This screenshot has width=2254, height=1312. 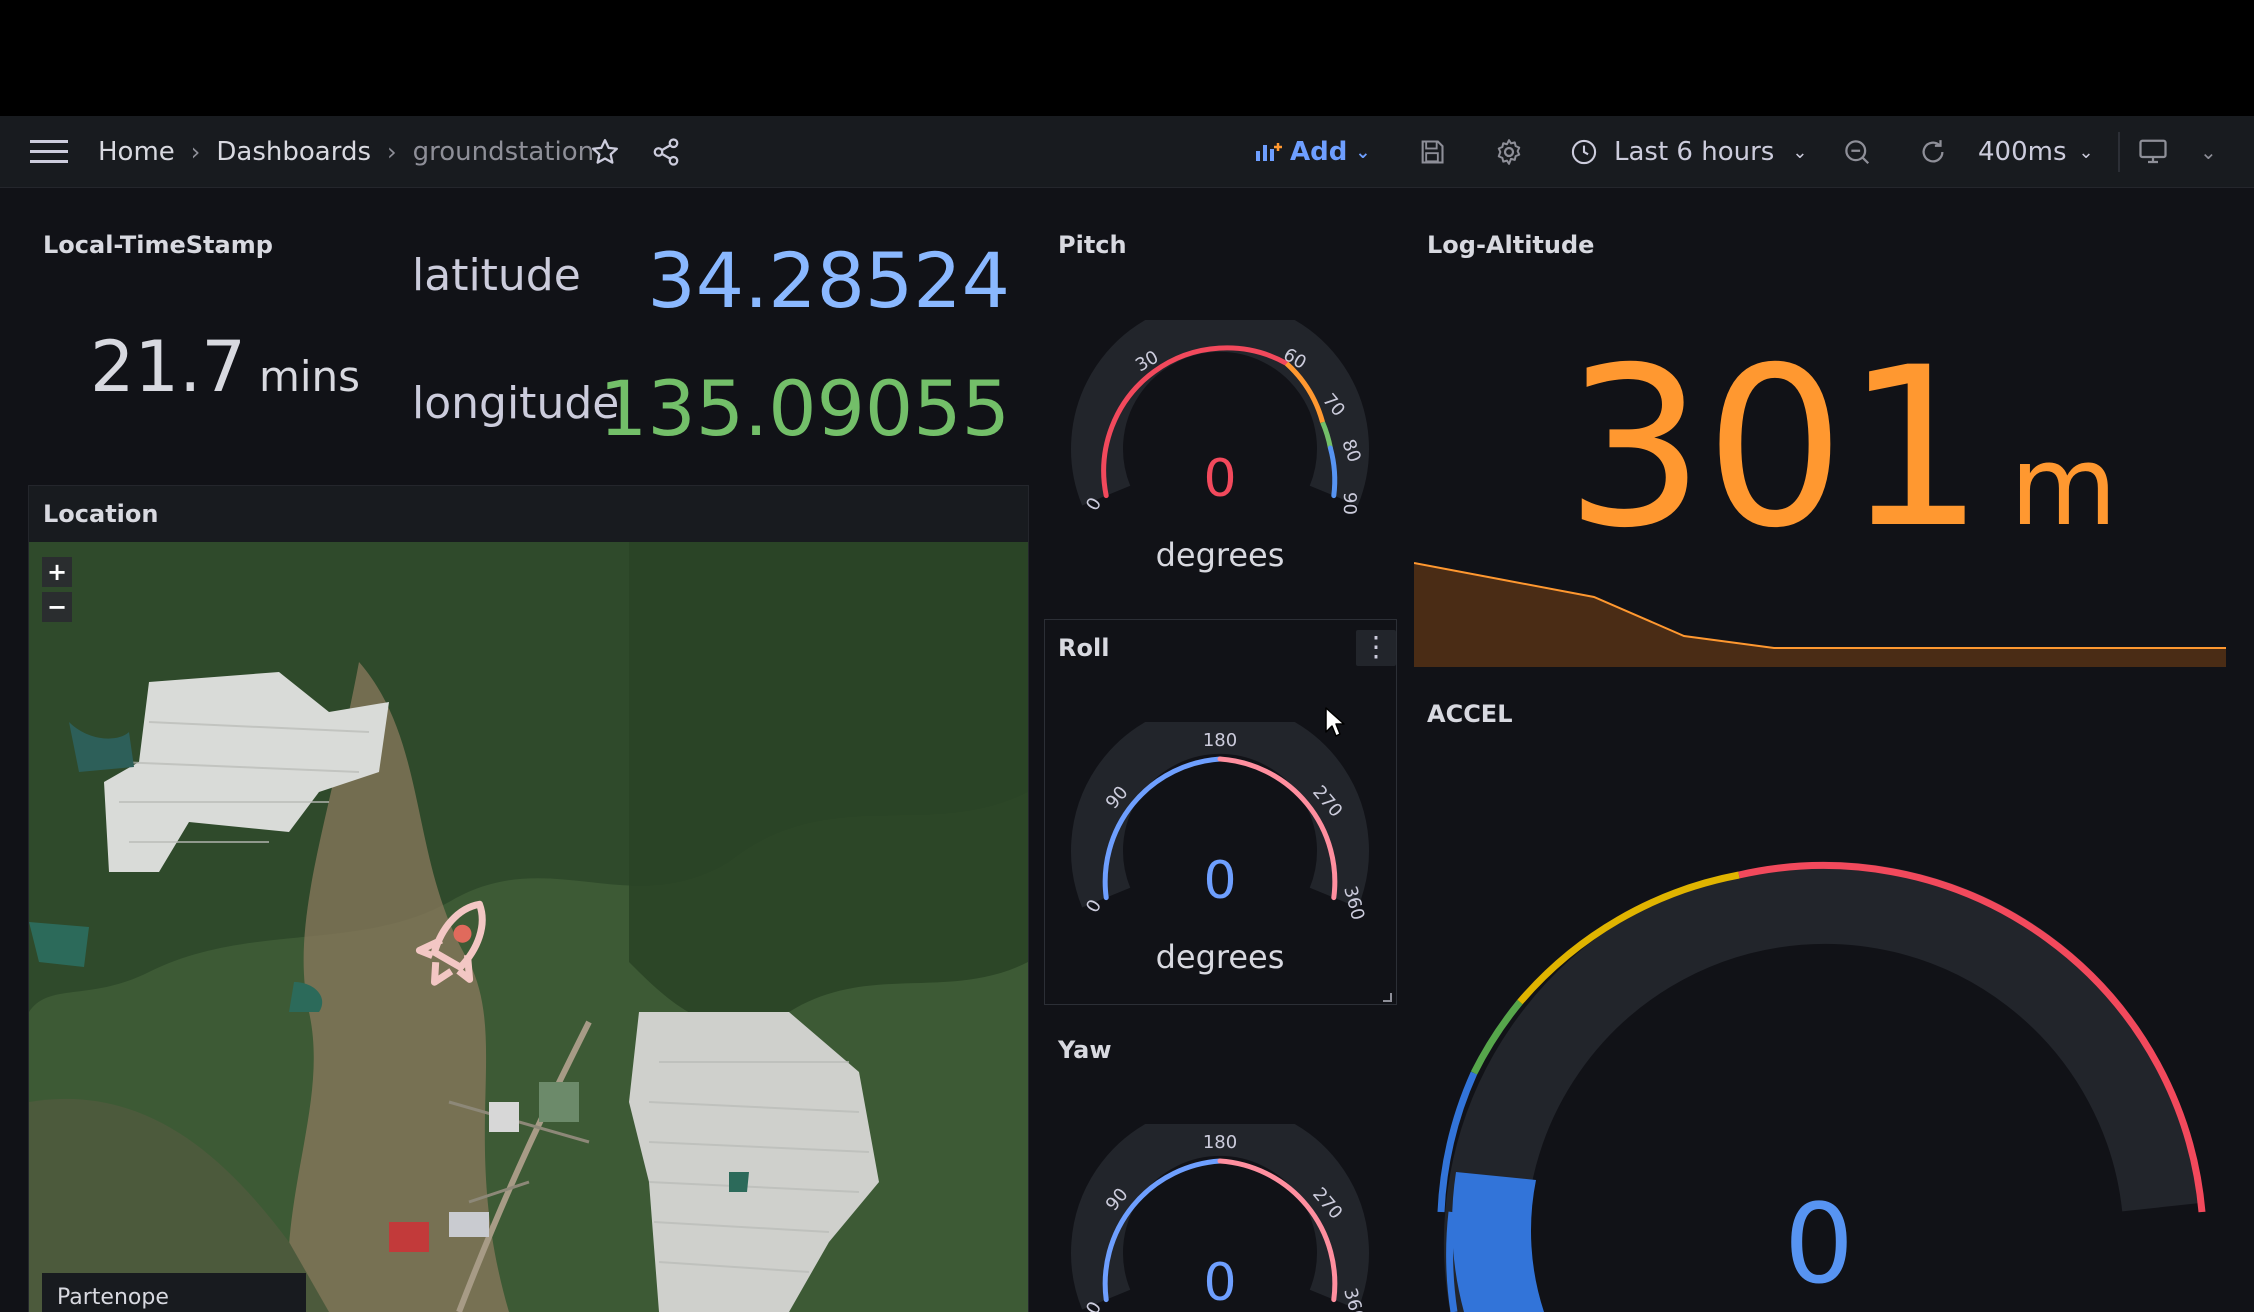 I want to click on refresh-interval-picker: 400ms ⌄, so click(x=2036, y=152).